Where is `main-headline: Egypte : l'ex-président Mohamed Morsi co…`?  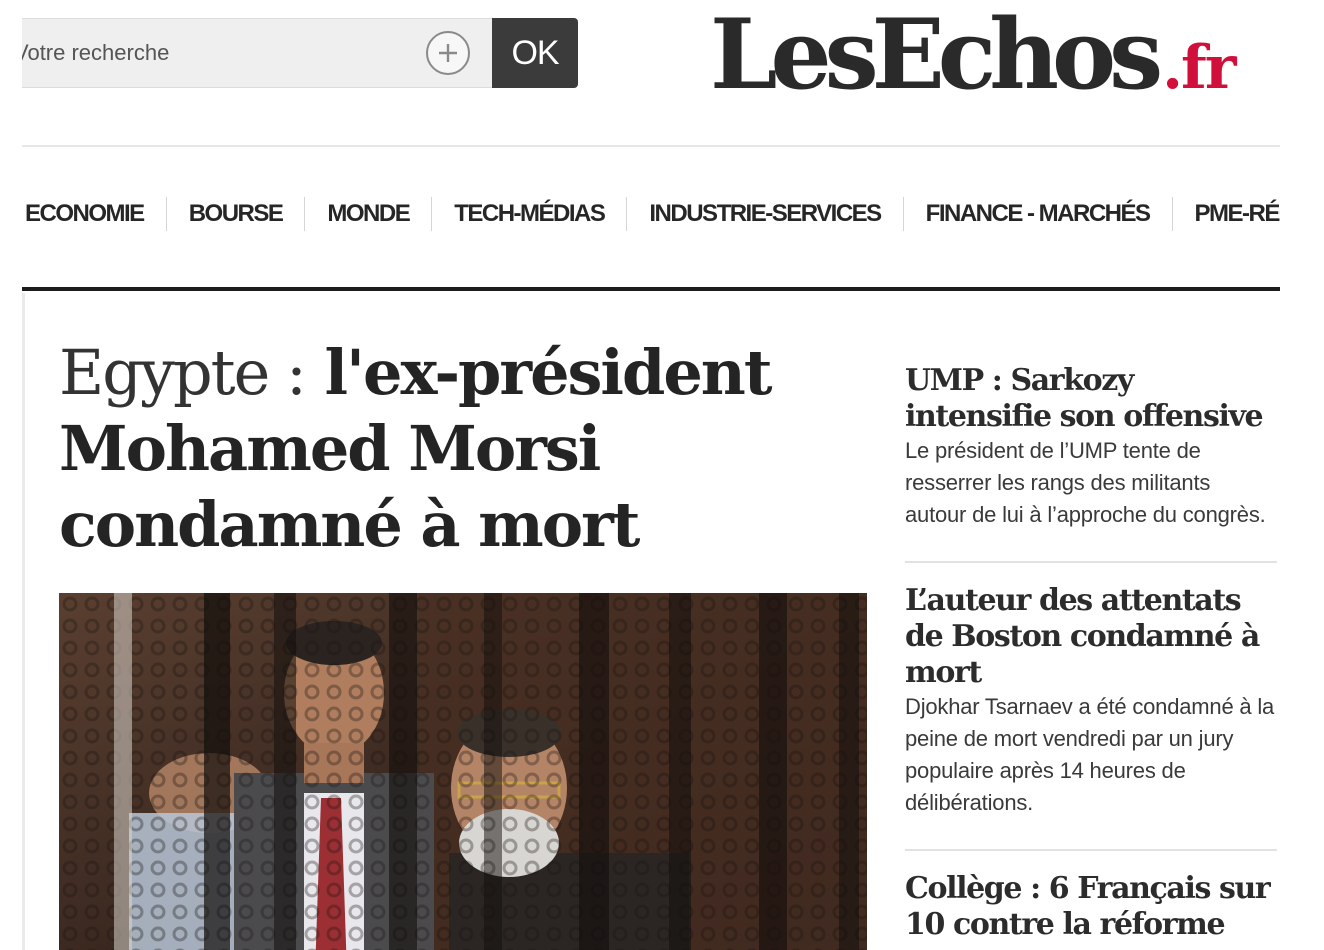
main-headline: Egypte : l'ex-président Mohamed Morsi co… is located at coordinates (429, 449).